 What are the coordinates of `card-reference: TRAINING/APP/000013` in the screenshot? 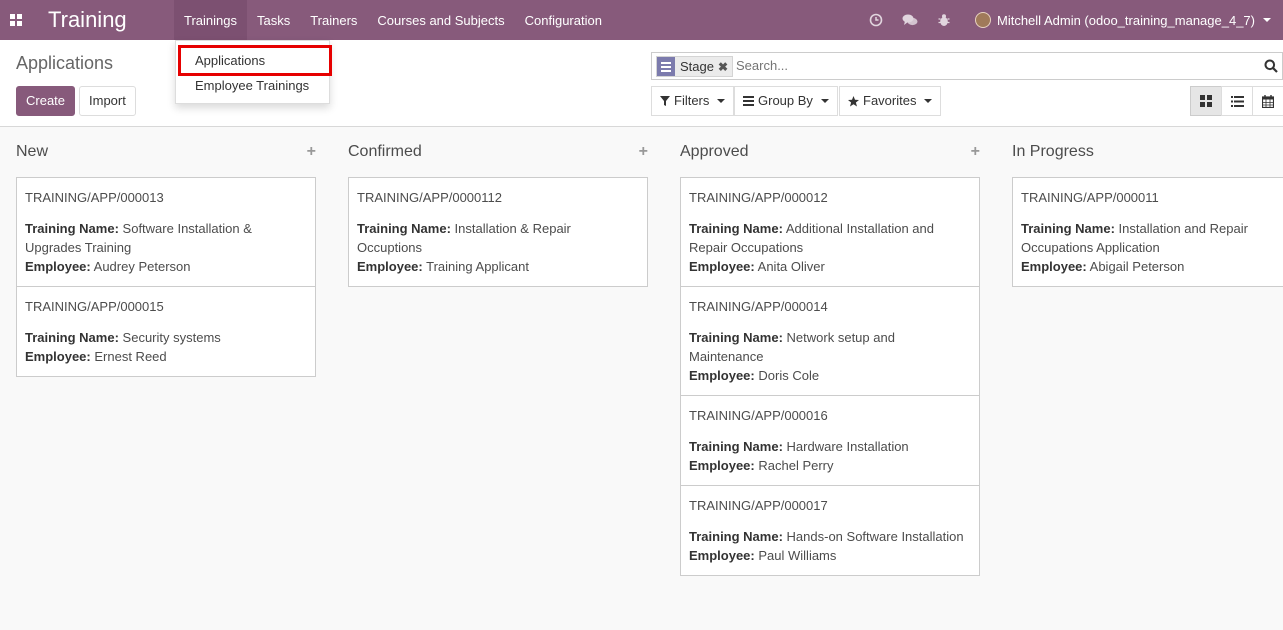 It's located at (94, 197).